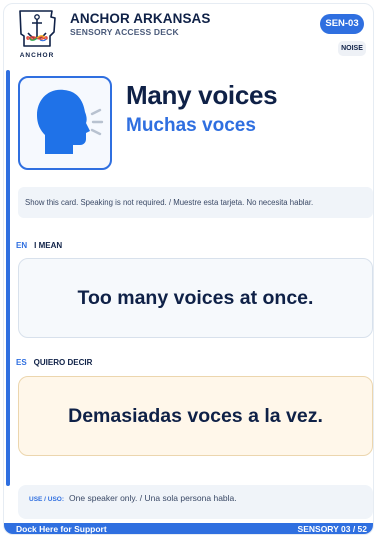 The width and height of the screenshot is (377, 538). I want to click on logo-wordmark: ANCHOR, so click(37, 55).